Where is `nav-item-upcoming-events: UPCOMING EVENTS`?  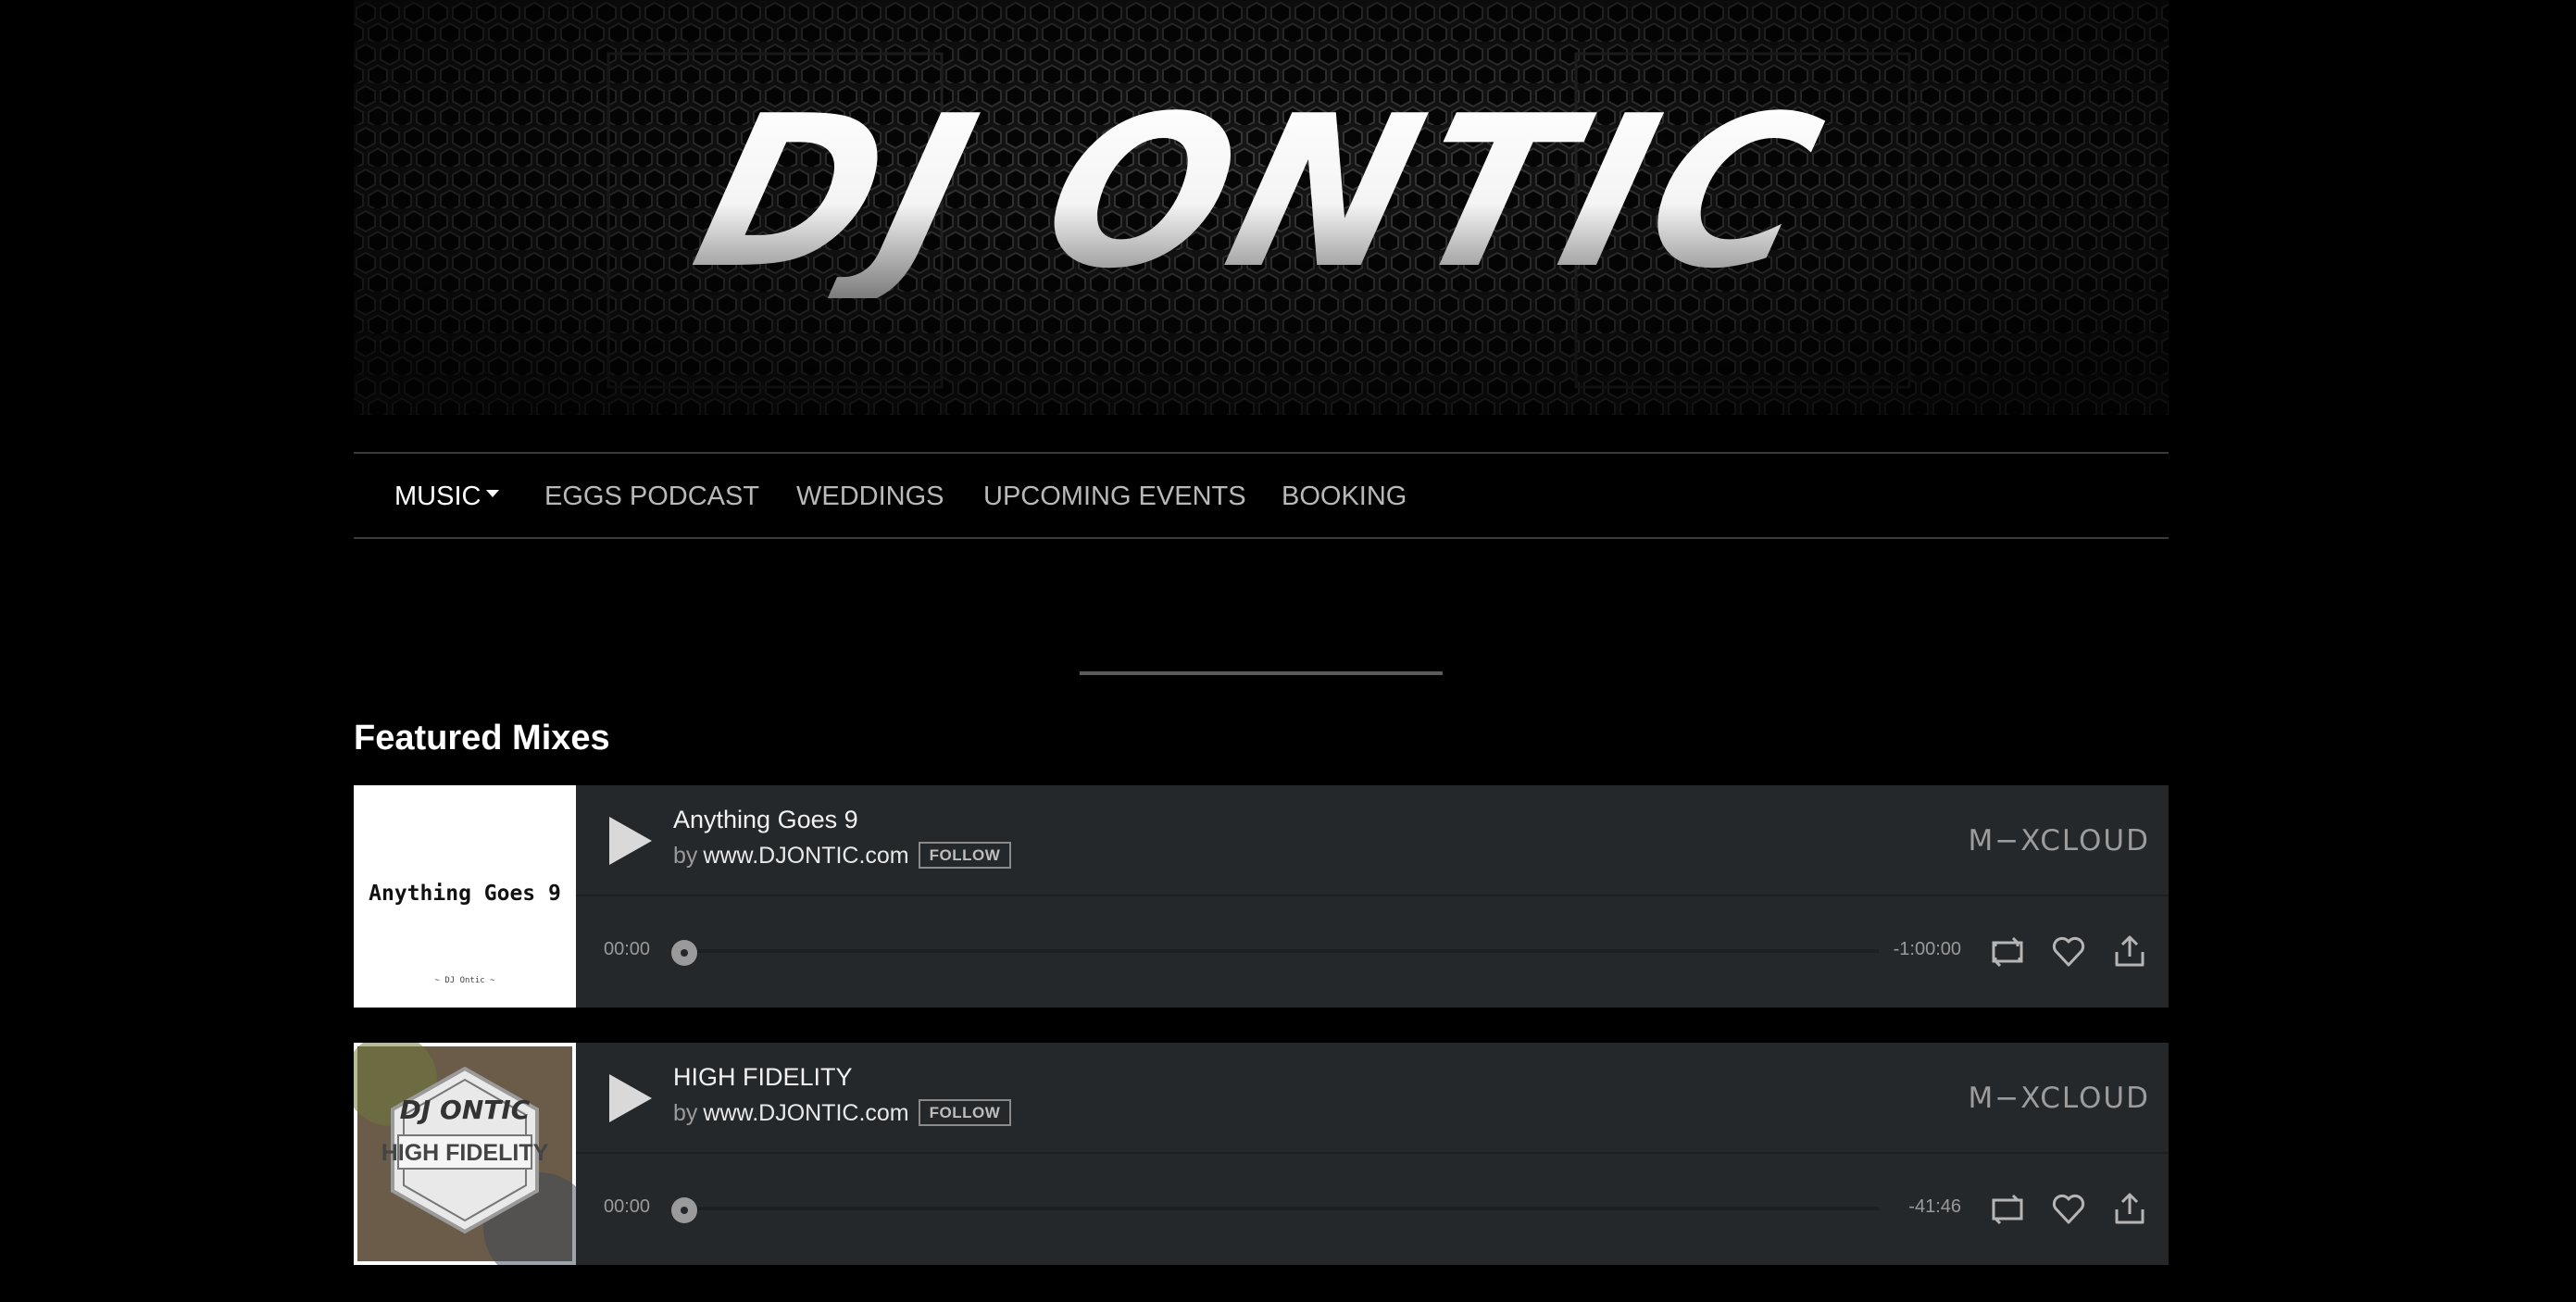 nav-item-upcoming-events: UPCOMING EVENTS is located at coordinates (1114, 497).